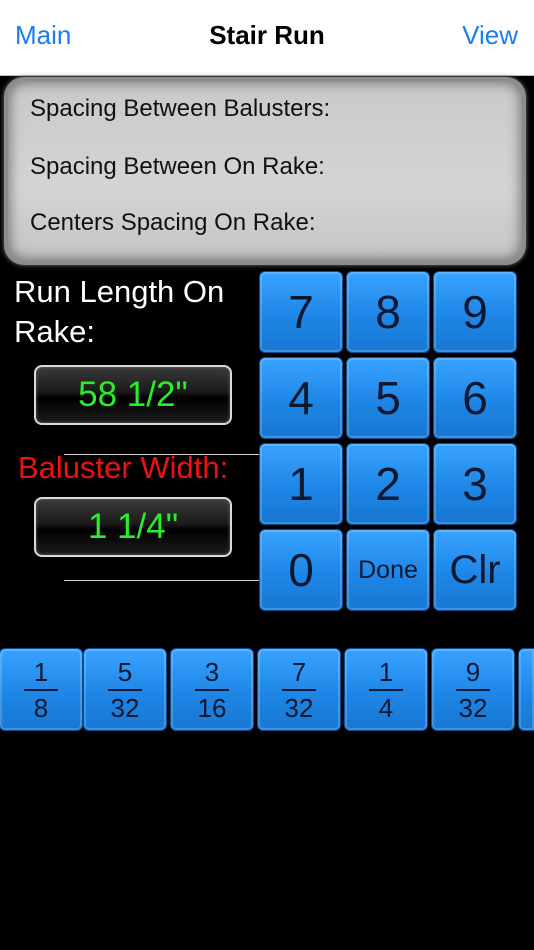  Describe the element at coordinates (299, 671) in the screenshot. I see `fraction-numerator: 7` at that location.